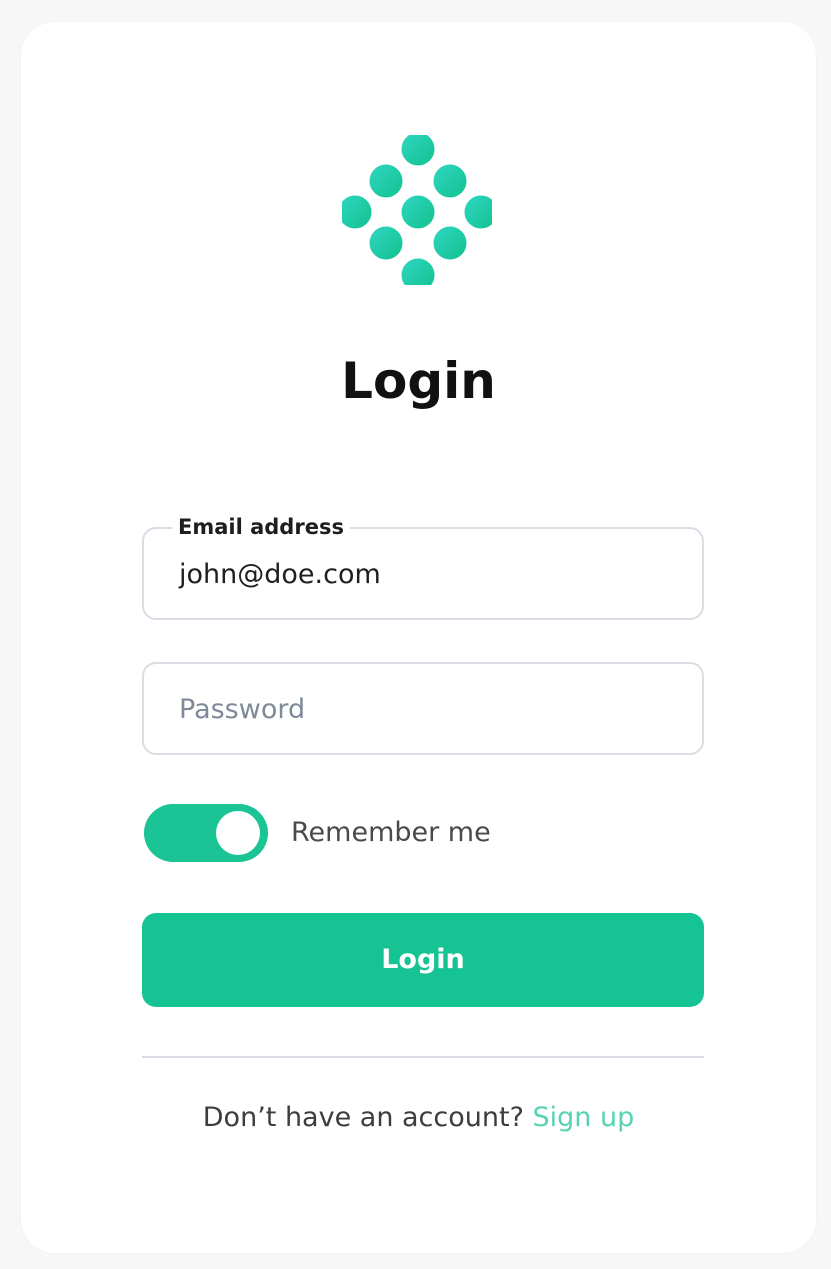 This screenshot has width=831, height=1269. Describe the element at coordinates (261, 527) in the screenshot. I see `email-field-label: Email address` at that location.